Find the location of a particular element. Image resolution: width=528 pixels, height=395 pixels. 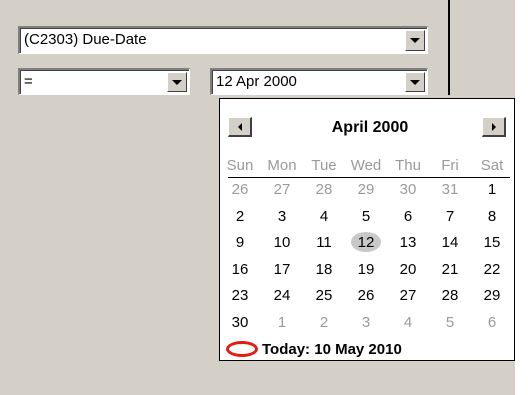

chevron-left-icon is located at coordinates (239, 126).